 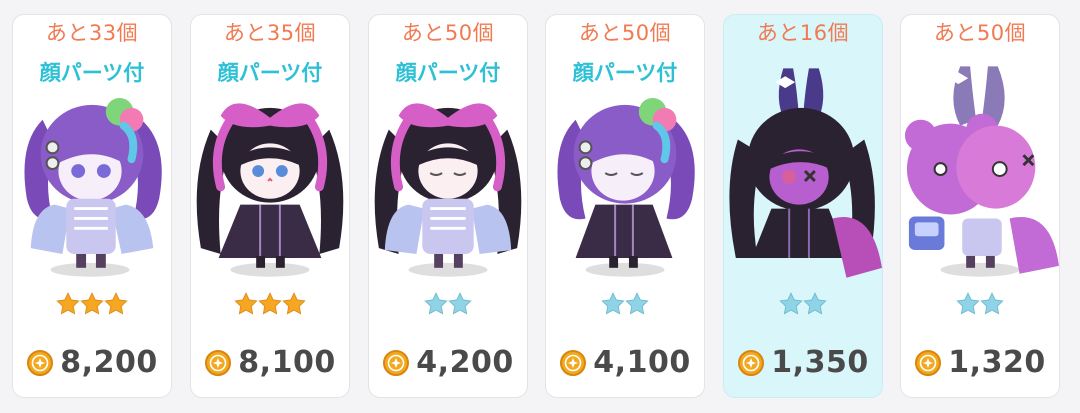 I want to click on pink-bear-plush-icon, so click(x=980, y=174).